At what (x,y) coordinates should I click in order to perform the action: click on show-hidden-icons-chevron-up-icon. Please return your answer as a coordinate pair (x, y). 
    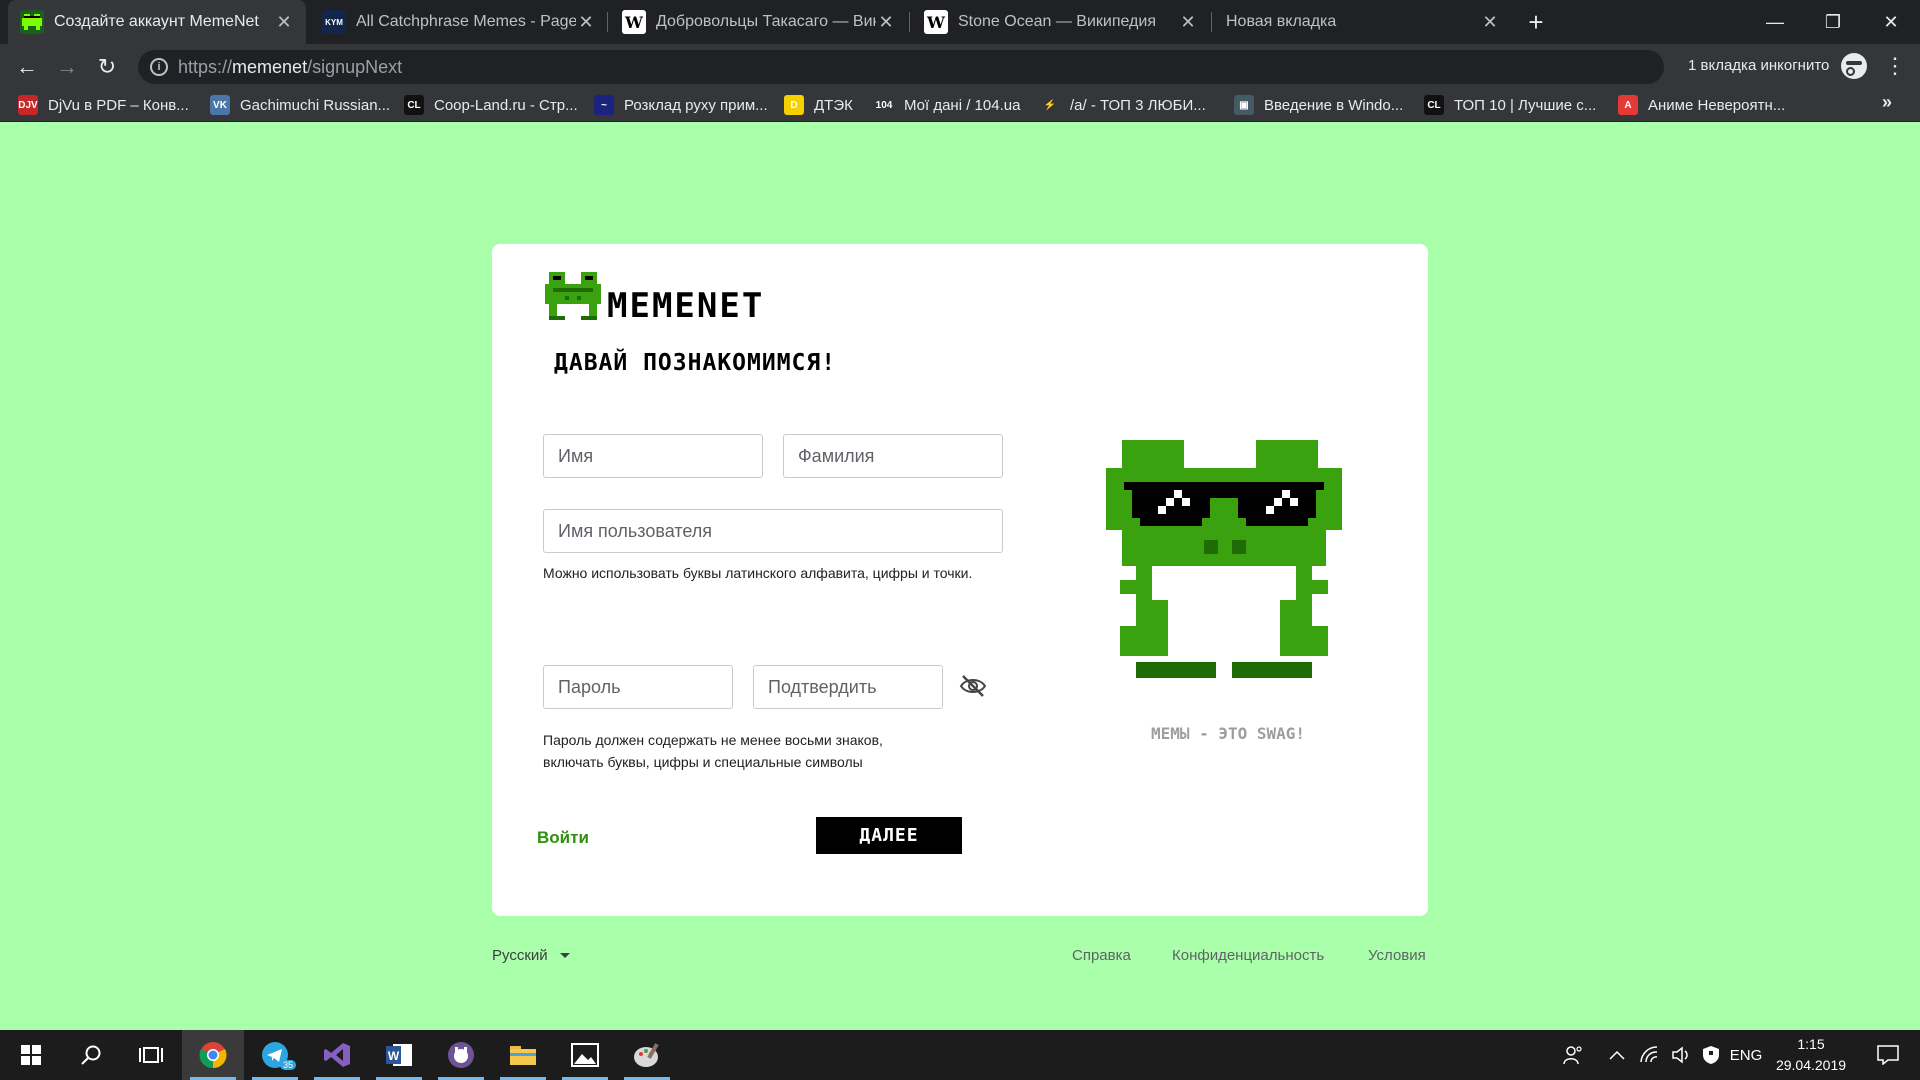
    Looking at the image, I should click on (1617, 1055).